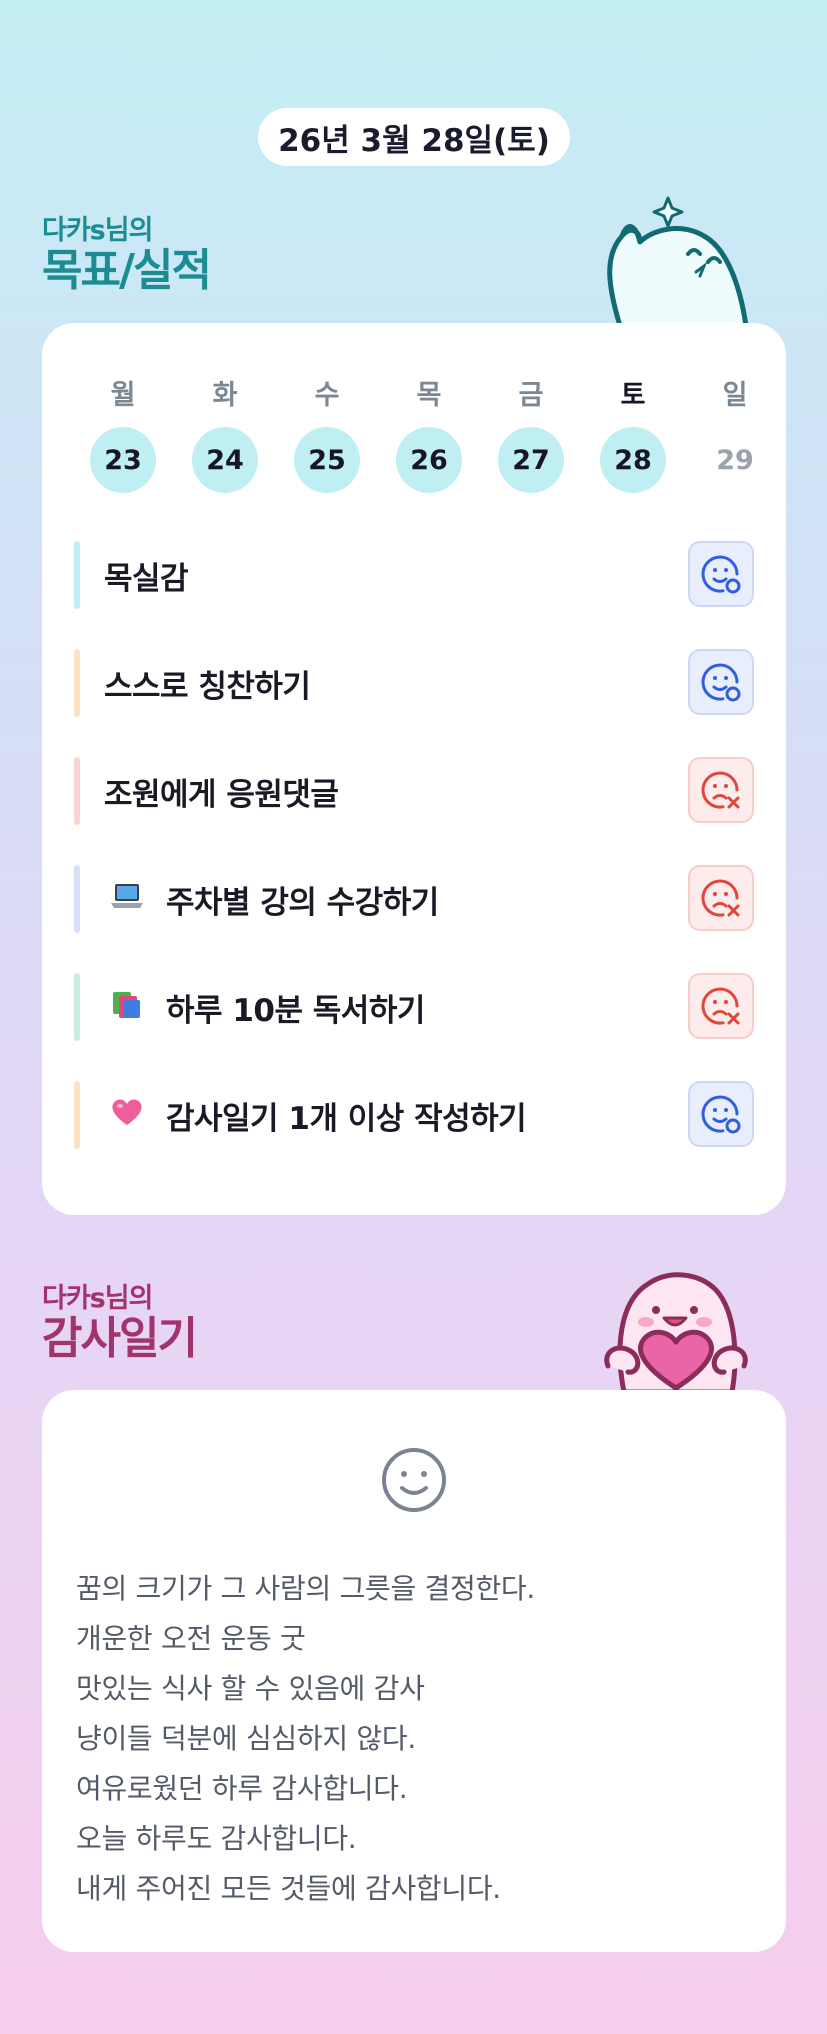 Image resolution: width=827 pixels, height=2034 pixels. What do you see at coordinates (327, 395) in the screenshot?
I see `day-of-week-label: 수` at bounding box center [327, 395].